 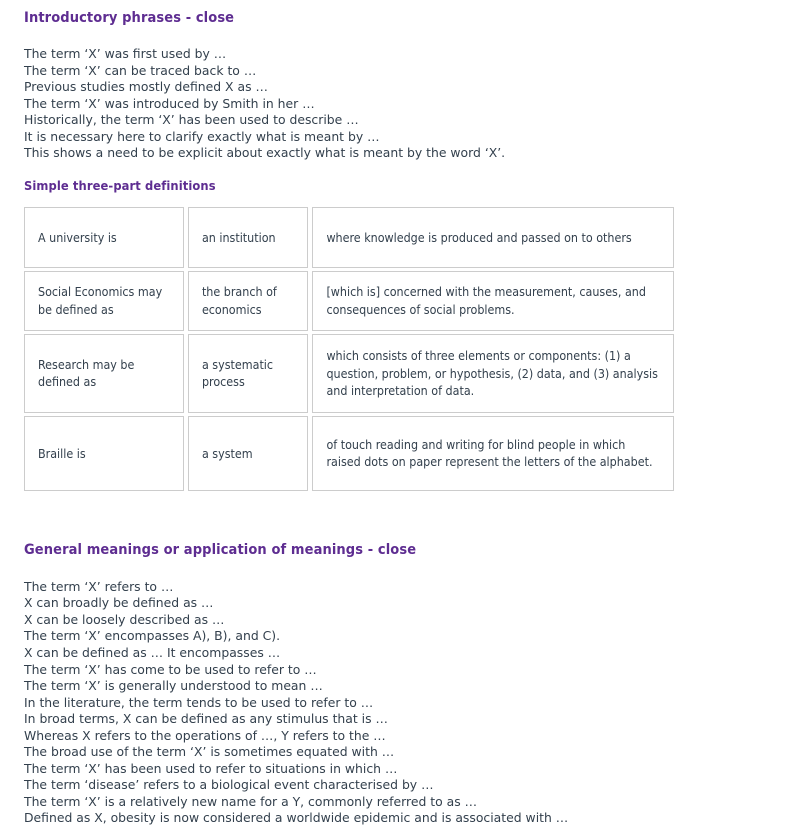 I want to click on spacer-intro-heading, so click(x=416, y=36).